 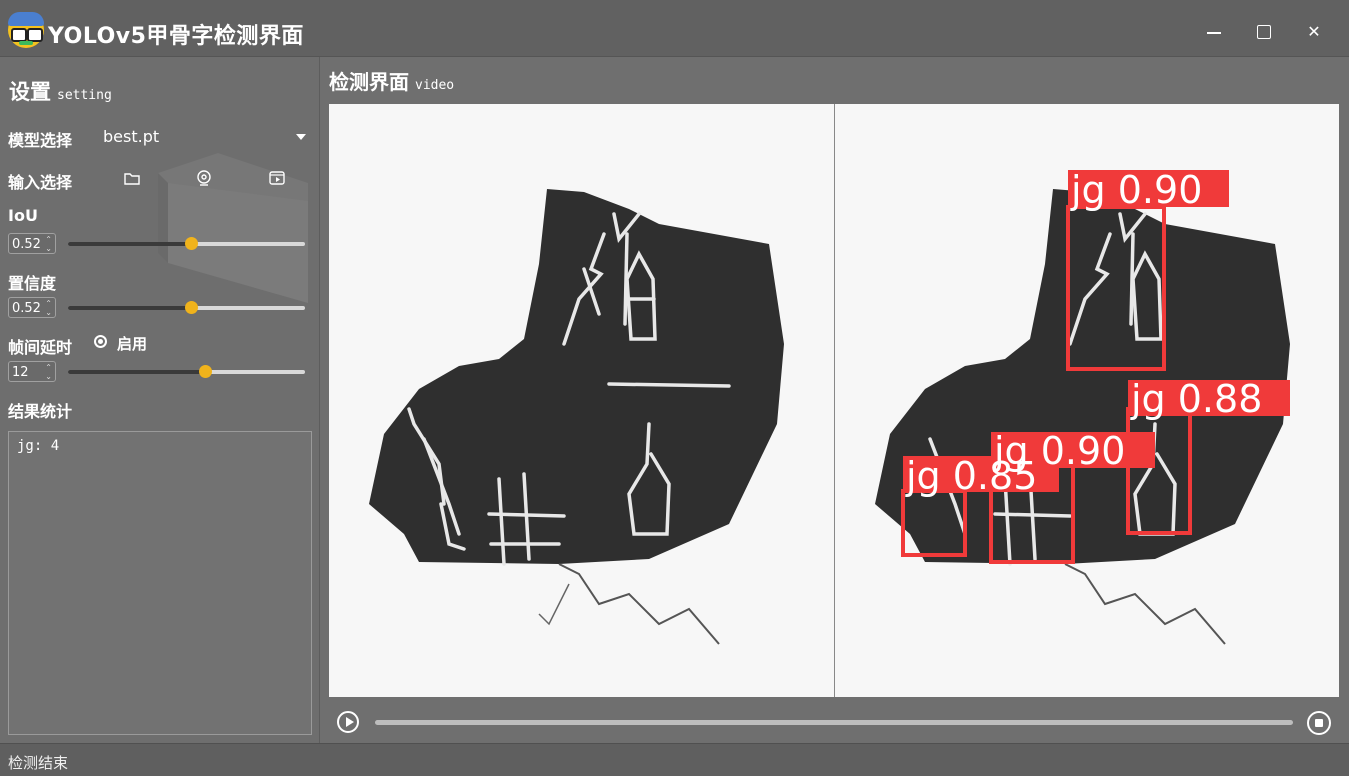 What do you see at coordinates (186, 371) in the screenshot?
I see `delay-slider` at bounding box center [186, 371].